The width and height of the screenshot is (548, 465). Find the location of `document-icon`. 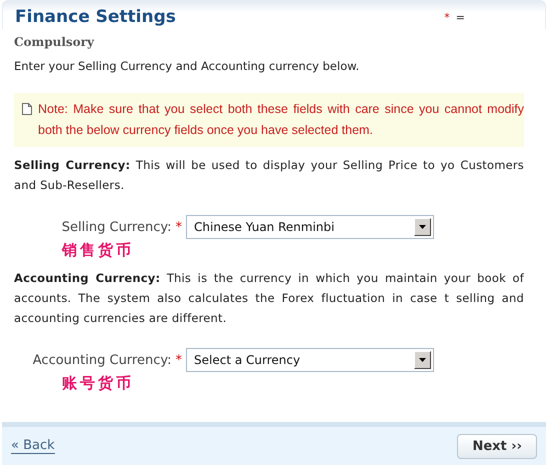

document-icon is located at coordinates (27, 109).